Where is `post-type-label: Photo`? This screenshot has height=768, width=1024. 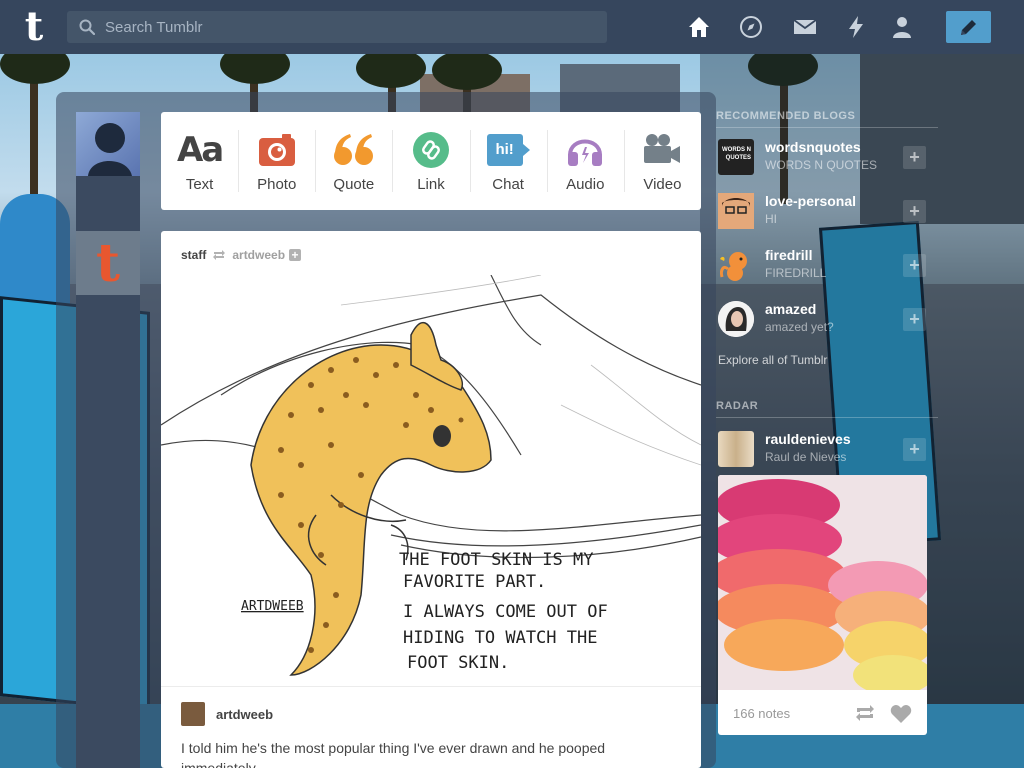
post-type-label: Photo is located at coordinates (277, 184).